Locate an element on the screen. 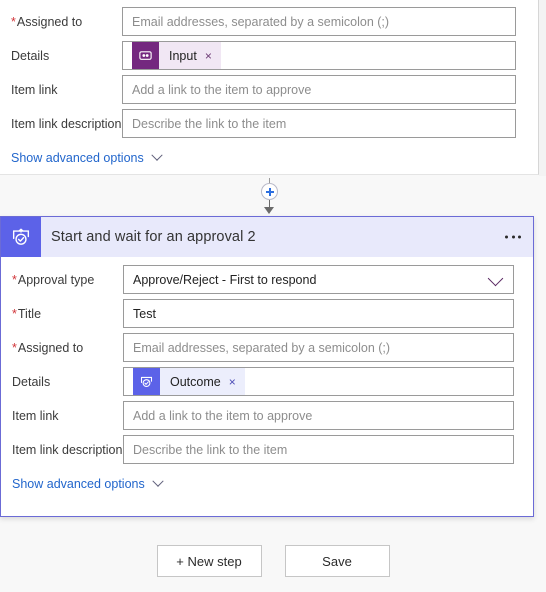 This screenshot has width=546, height=592. canvas-right-strip is located at coordinates (542, 88).